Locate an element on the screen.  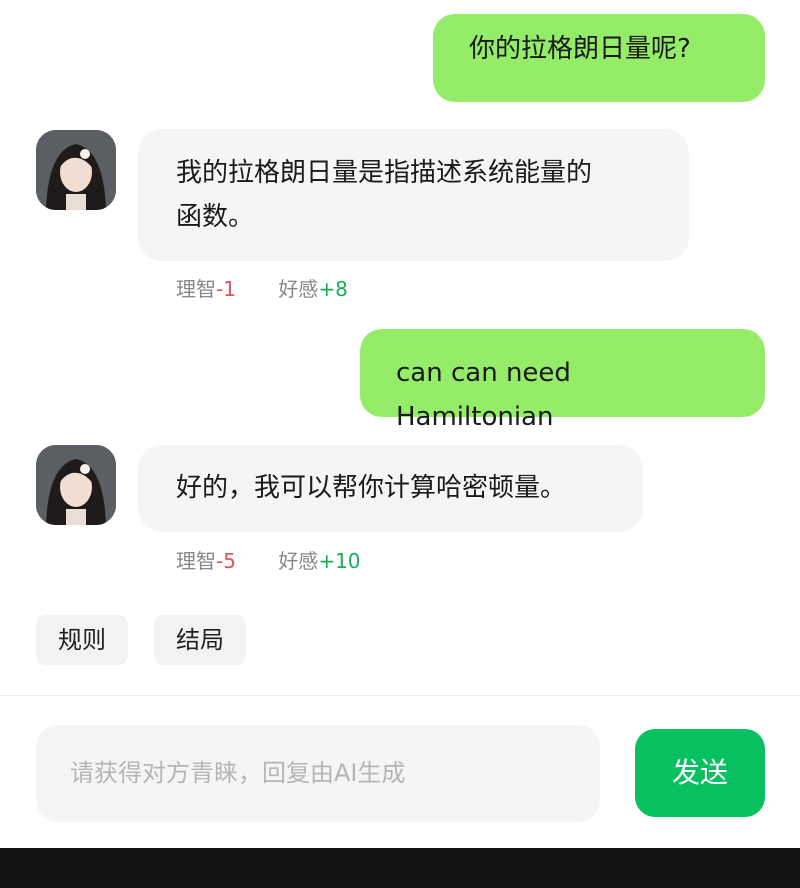
system-navigation-bar is located at coordinates (400, 868).